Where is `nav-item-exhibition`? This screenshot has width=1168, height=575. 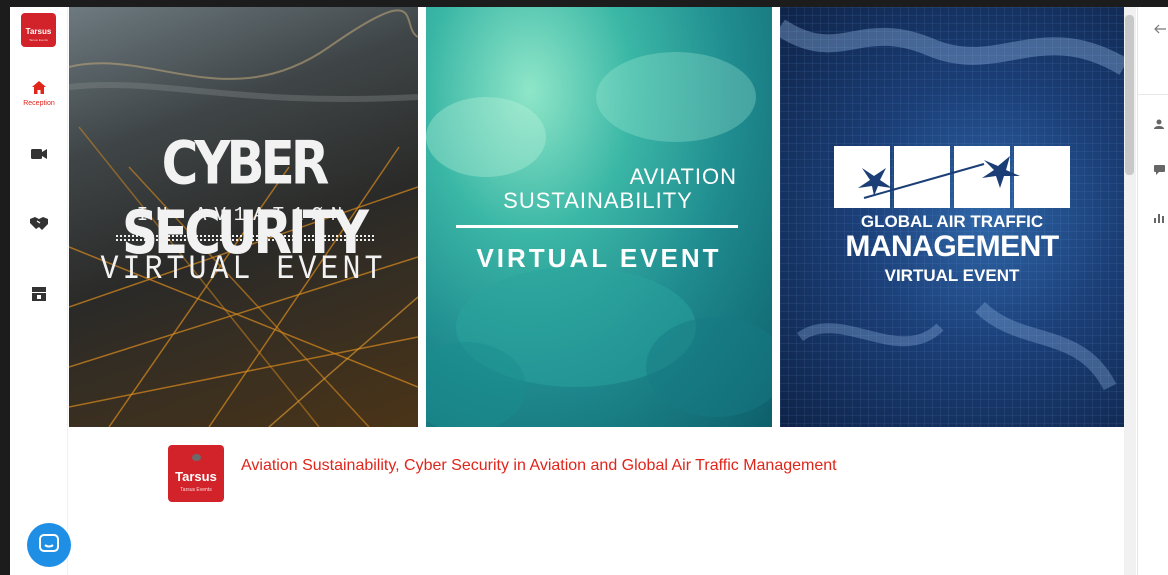
nav-item-exhibition is located at coordinates (39, 294).